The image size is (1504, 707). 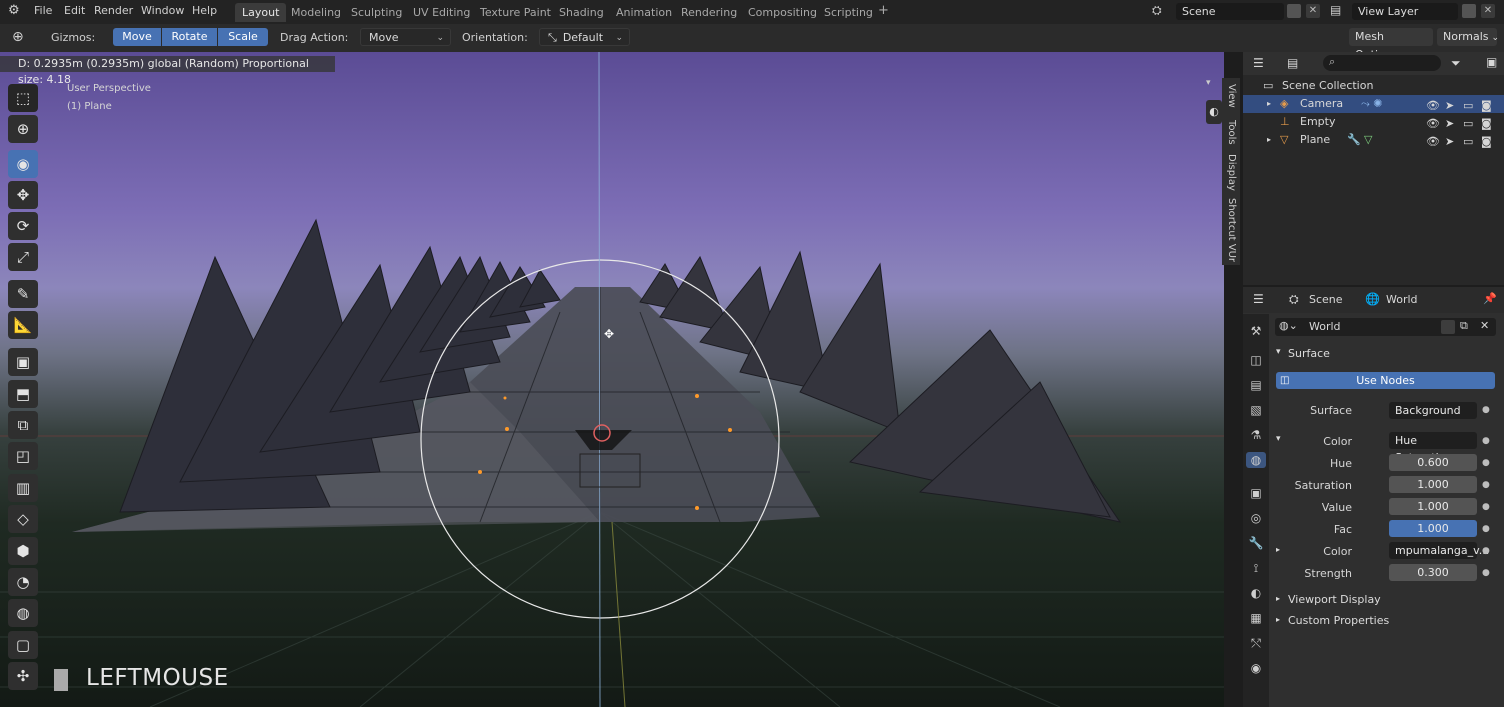 I want to click on npanel-tab-shortcut: Shortcut VUr, so click(x=1231, y=230).